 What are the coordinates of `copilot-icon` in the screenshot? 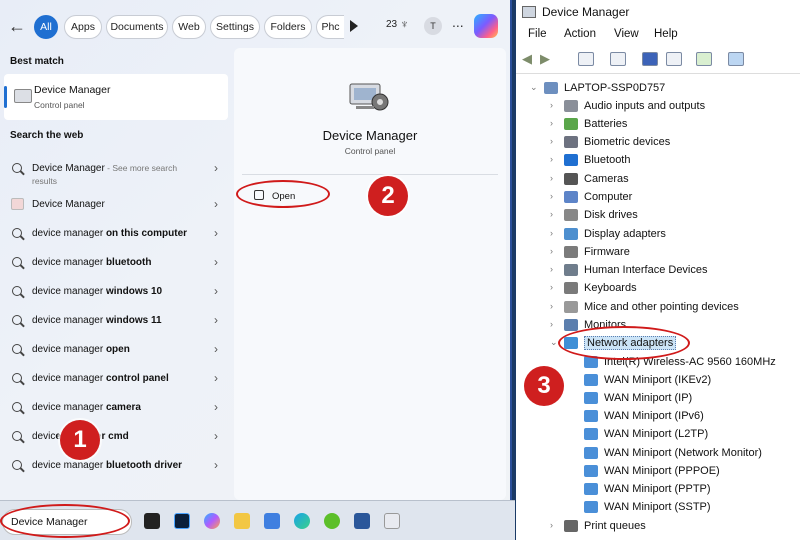 It's located at (486, 26).